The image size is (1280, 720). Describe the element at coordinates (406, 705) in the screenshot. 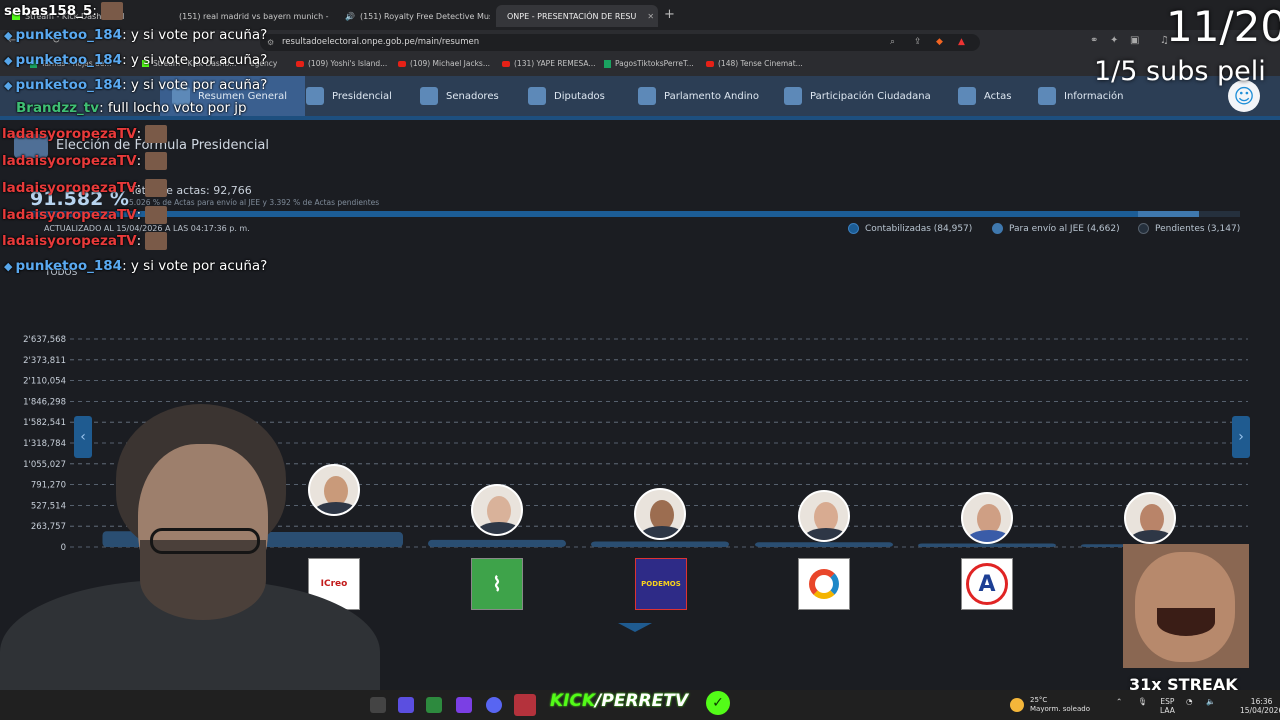

I see `taskbar-grid-icon` at that location.